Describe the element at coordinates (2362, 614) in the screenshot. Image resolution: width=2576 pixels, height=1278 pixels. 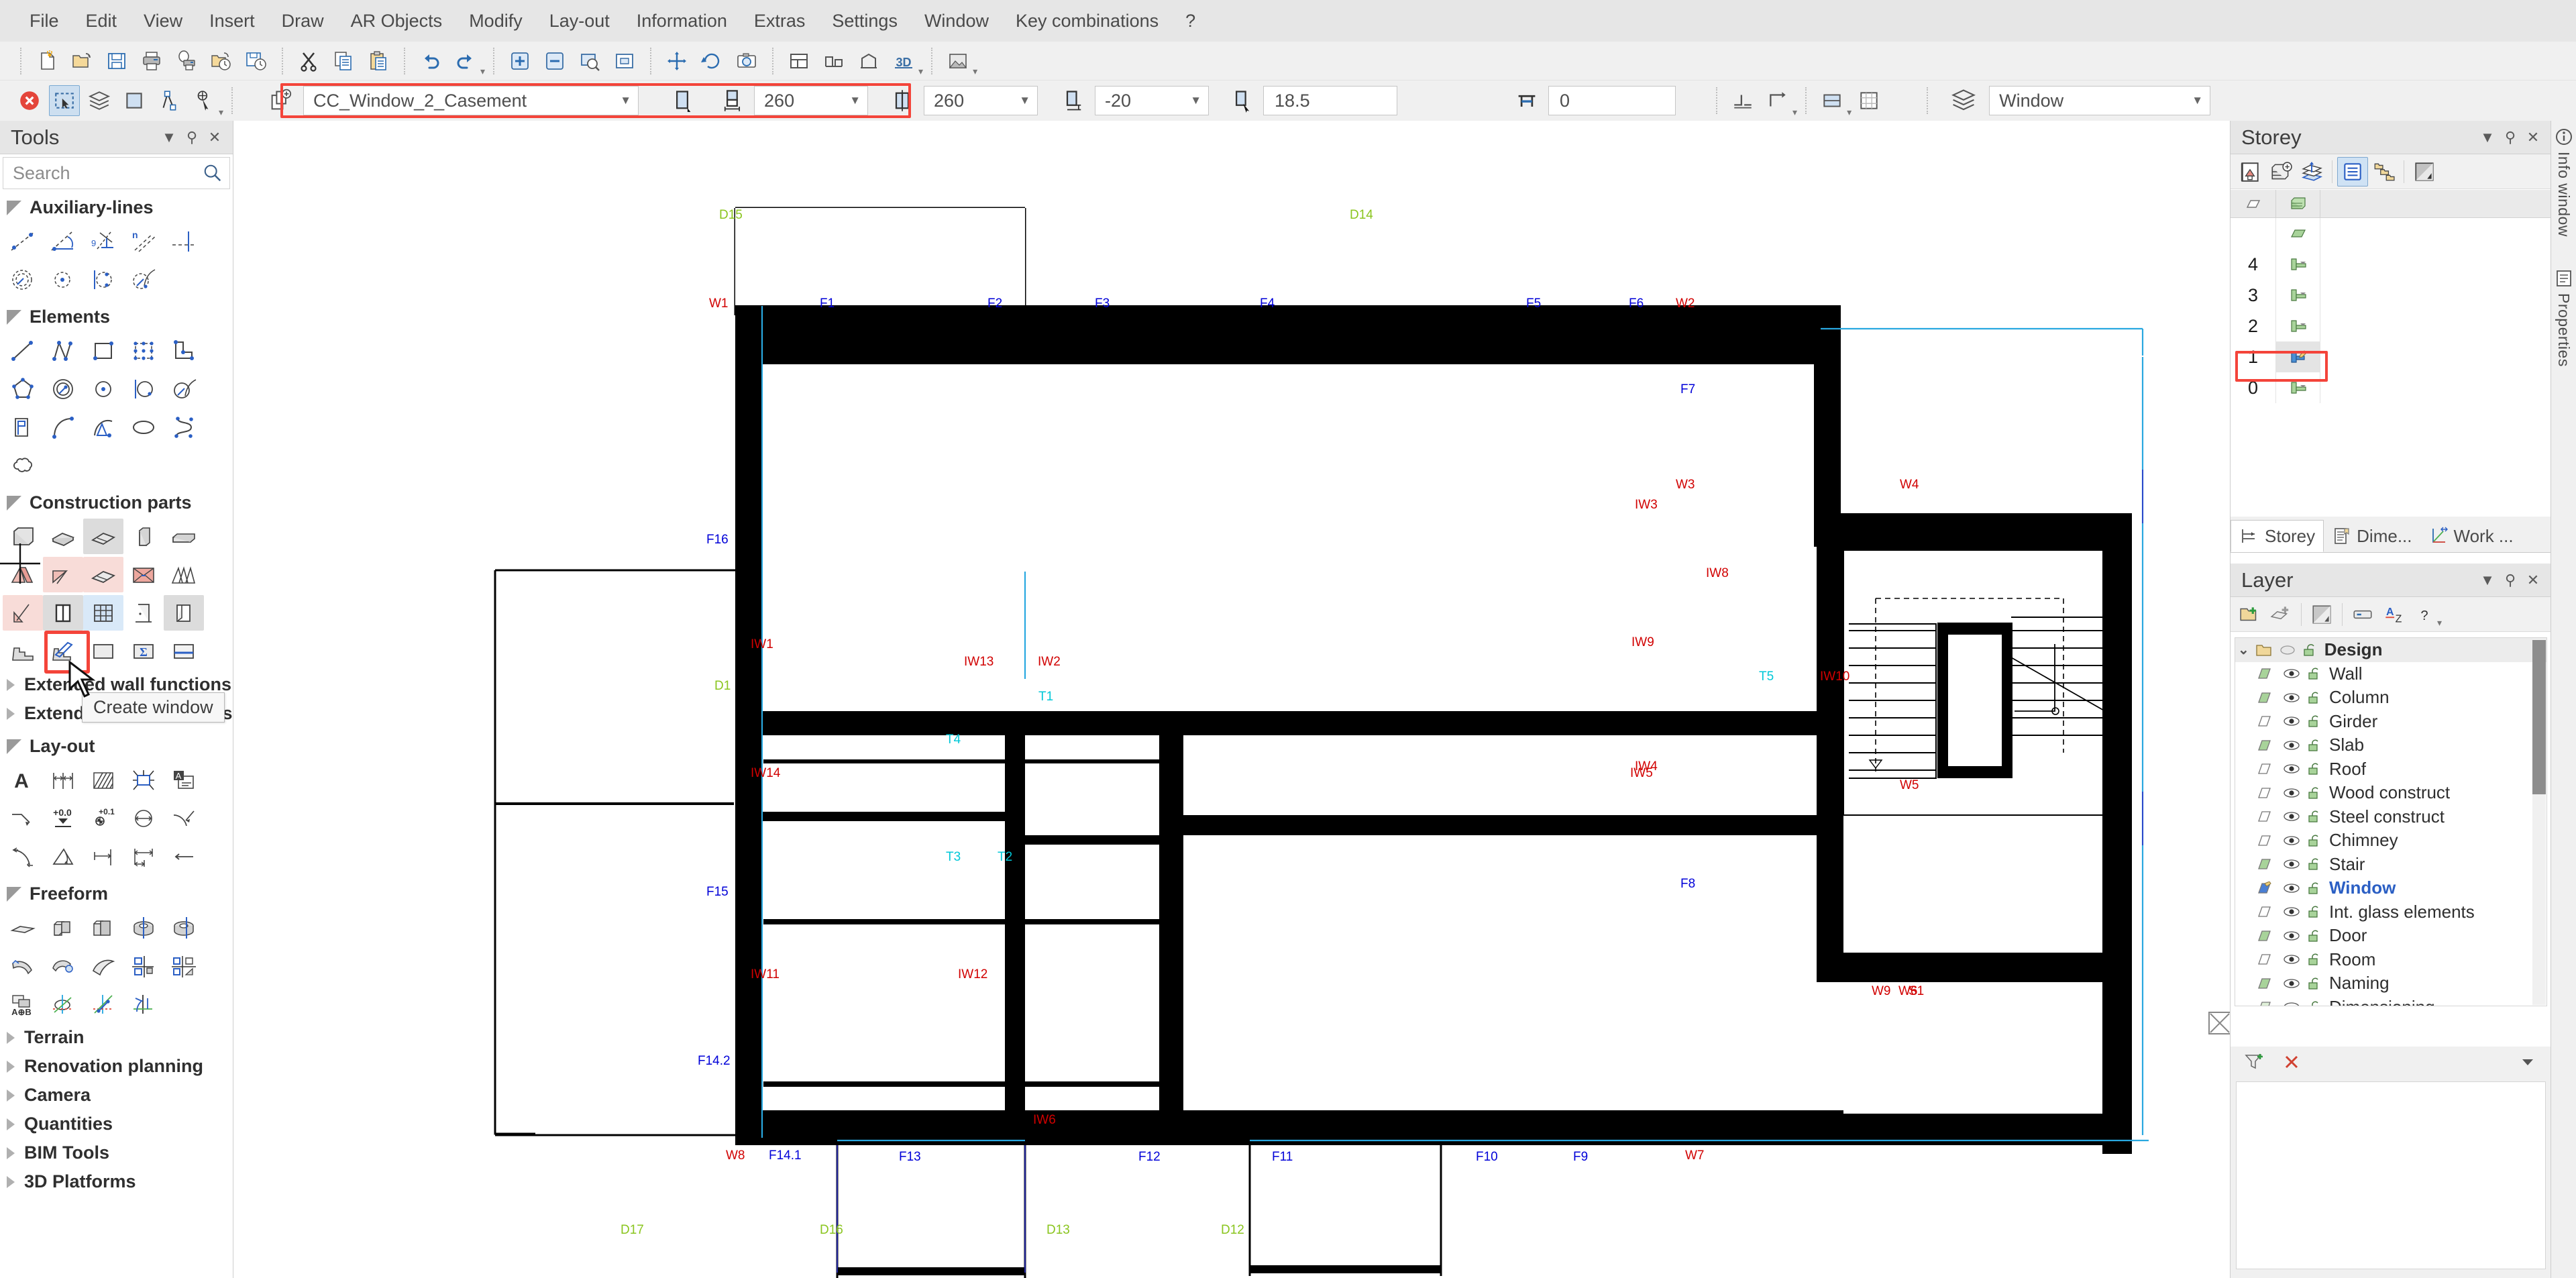
I see `layer-bar-icon` at that location.